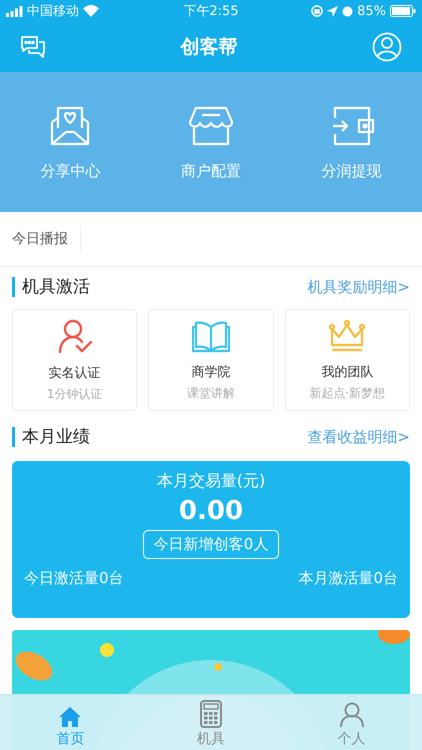 This screenshot has height=750, width=422. I want to click on section-title: 机具激活, so click(51, 287).